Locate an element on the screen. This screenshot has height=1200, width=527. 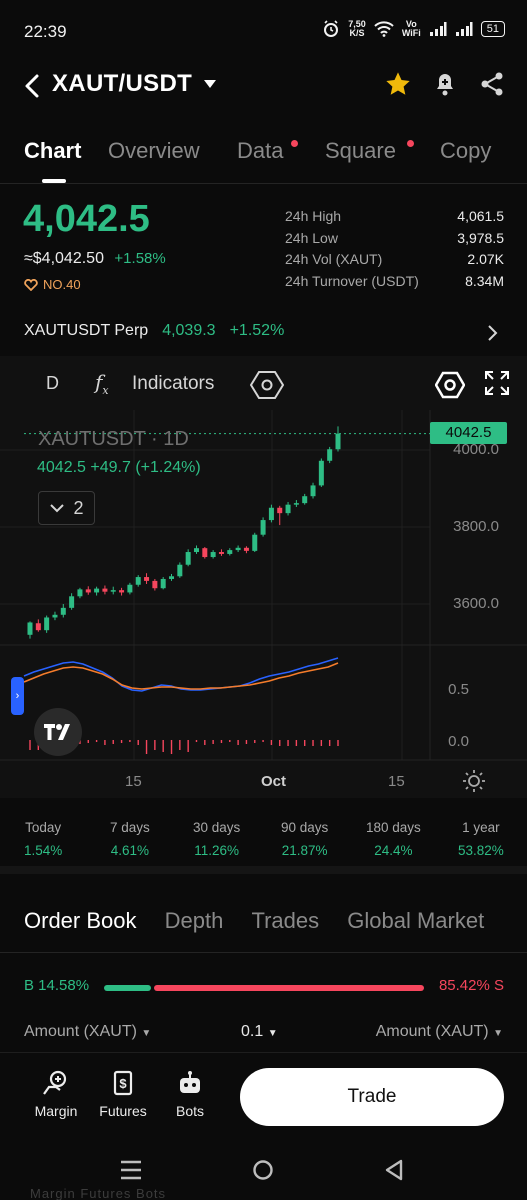
price-alert-icon is located at coordinates (445, 84).